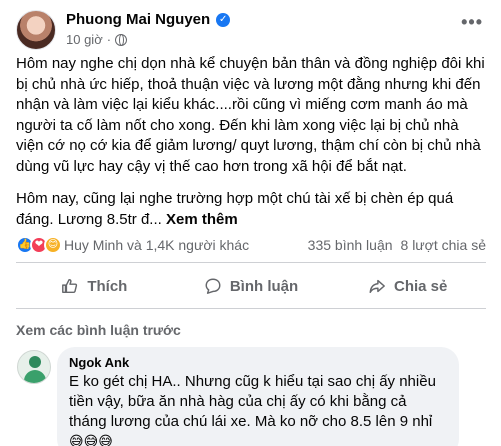 The height and width of the screenshot is (446, 501). Describe the element at coordinates (421, 286) in the screenshot. I see `share-label: Chia sẻ` at that location.